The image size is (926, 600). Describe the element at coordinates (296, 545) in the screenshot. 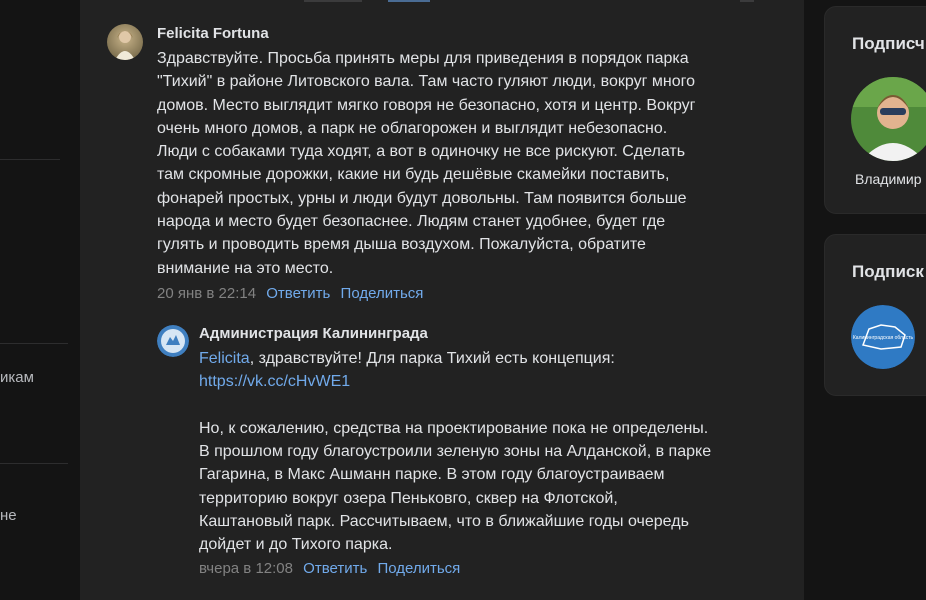

I see `reply-line: дойдет и до Тихого парка.` at that location.